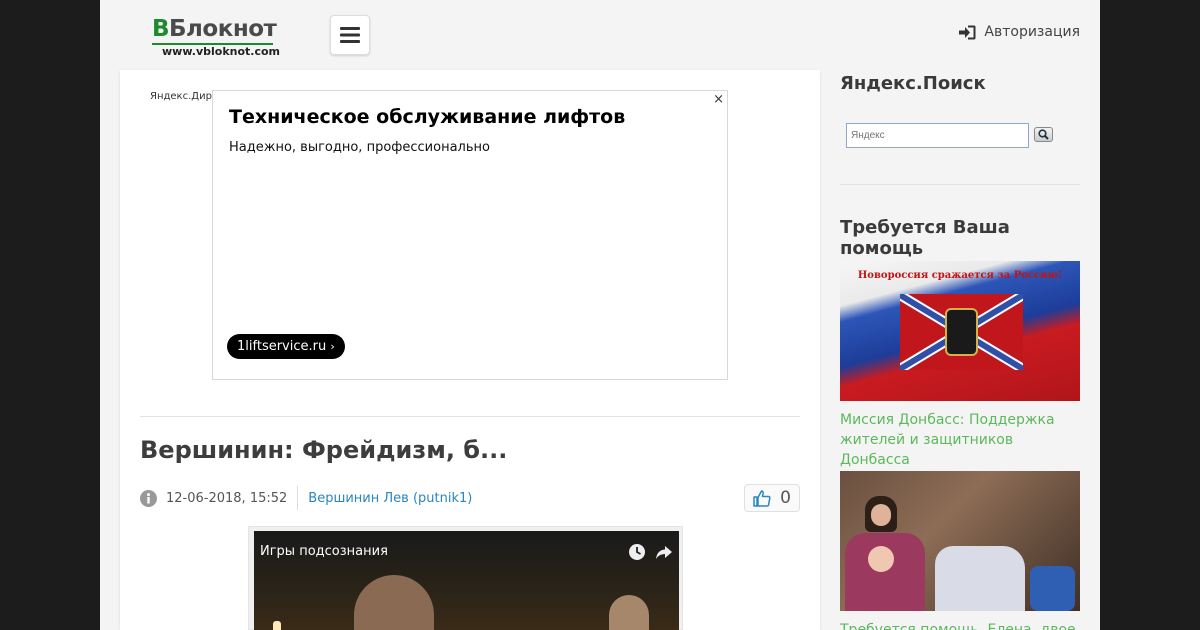 This screenshot has width=1200, height=630. I want to click on ad-title: Техническое обслуживание лифтов, so click(427, 117).